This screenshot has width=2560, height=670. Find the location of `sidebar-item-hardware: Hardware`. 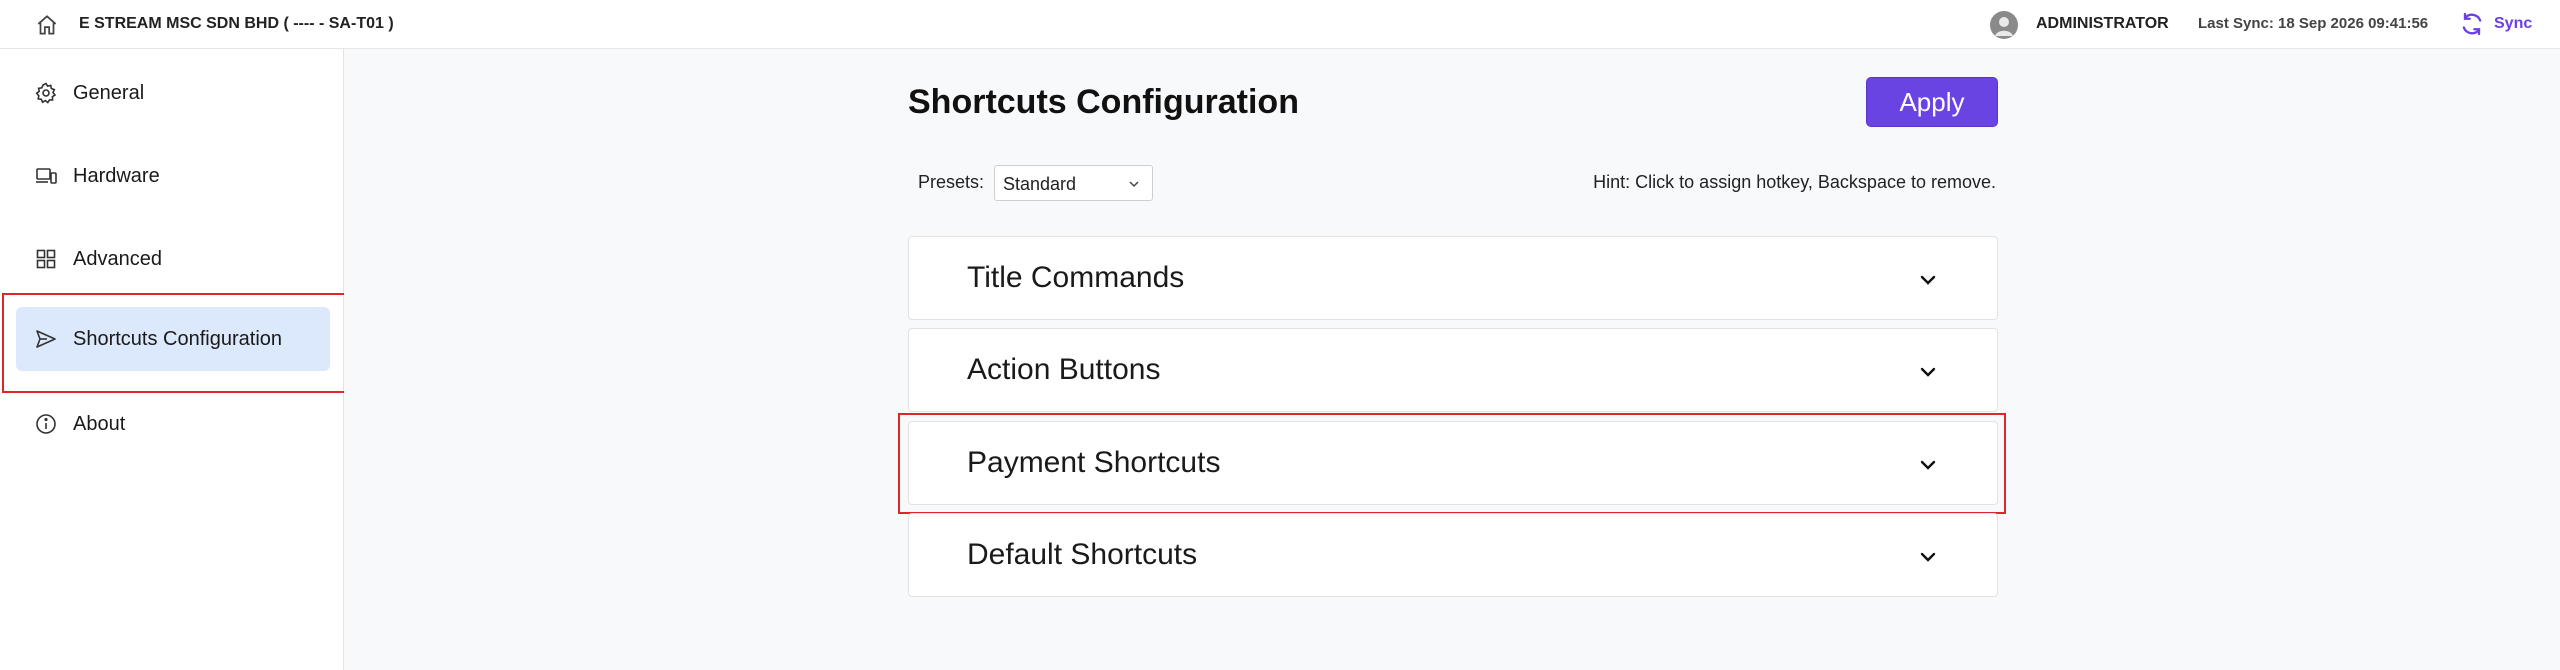

sidebar-item-hardware: Hardware is located at coordinates (173, 176).